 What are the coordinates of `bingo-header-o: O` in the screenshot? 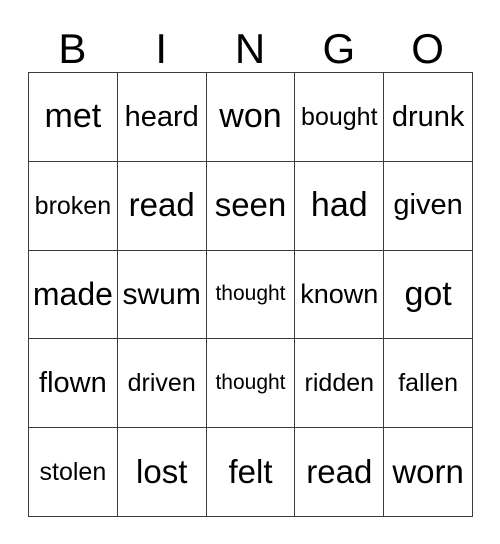 It's located at (427, 44).